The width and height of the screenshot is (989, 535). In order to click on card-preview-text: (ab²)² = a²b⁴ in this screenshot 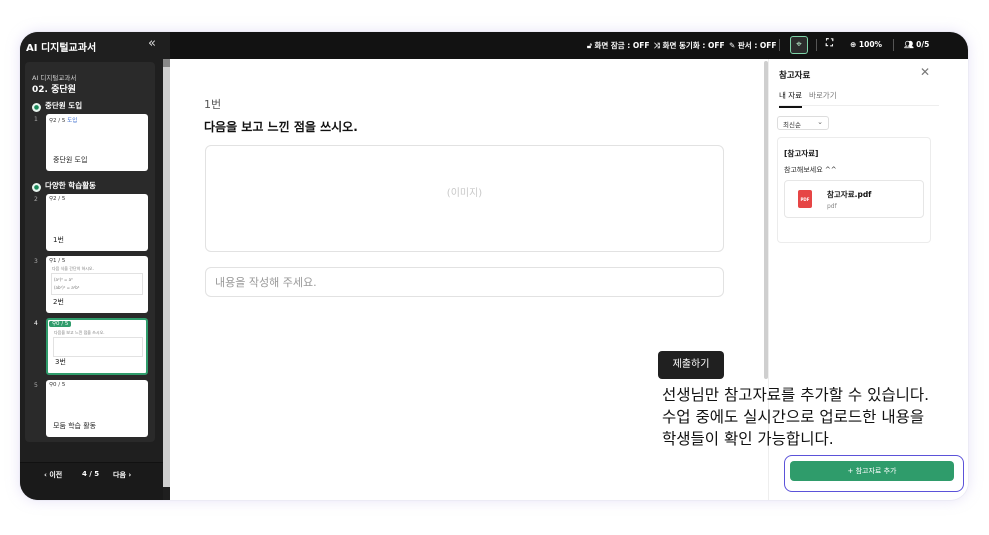, I will do `click(67, 287)`.